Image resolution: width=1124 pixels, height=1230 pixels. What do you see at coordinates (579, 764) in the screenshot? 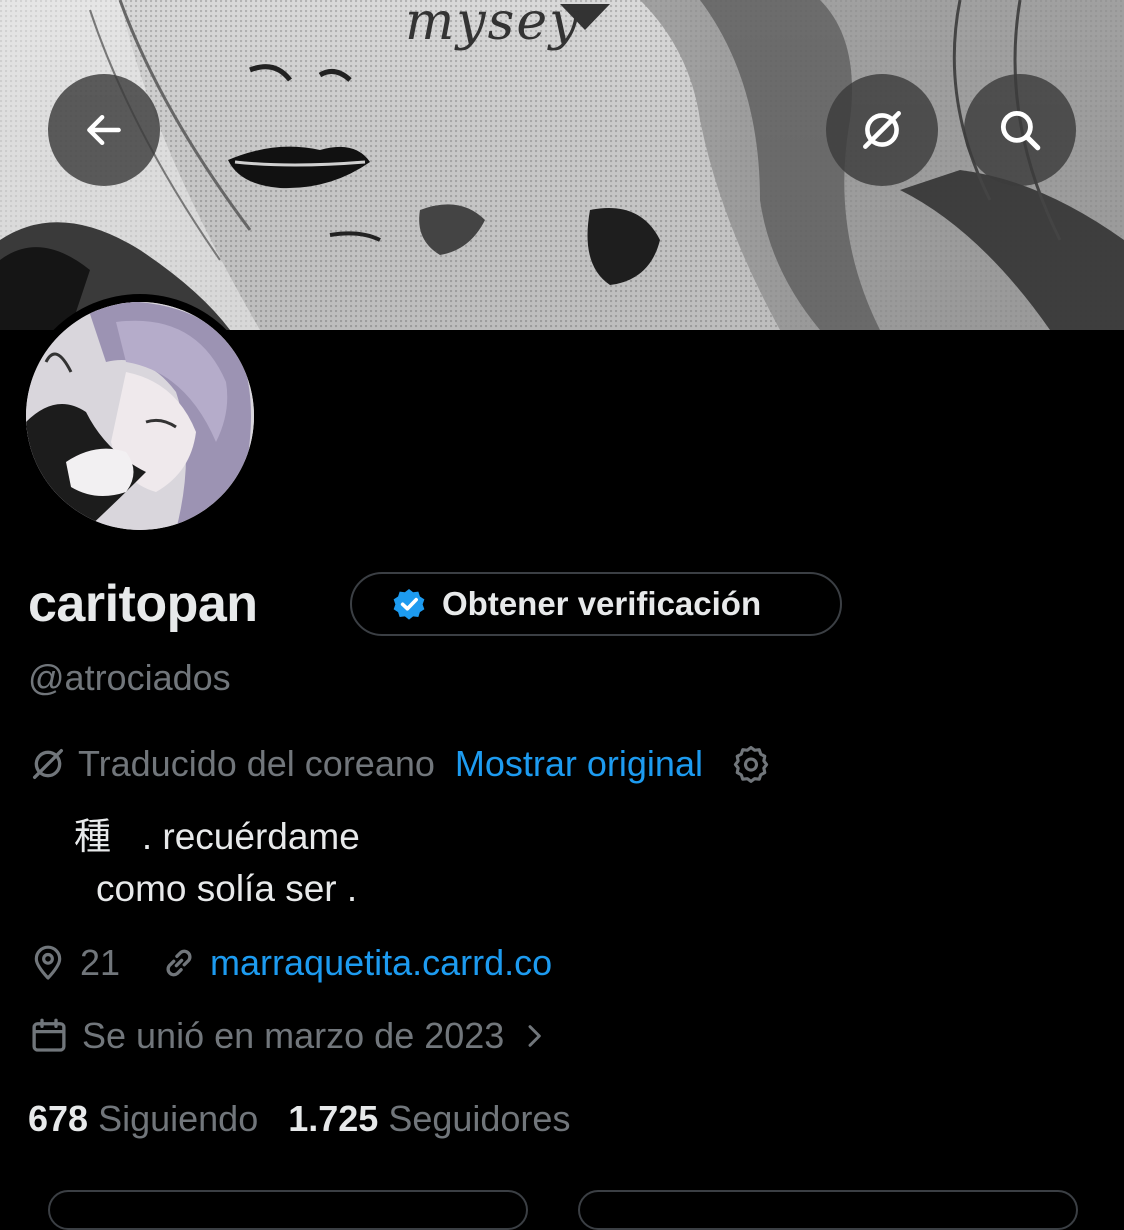
I see `show-original-link: Mostrar original` at bounding box center [579, 764].